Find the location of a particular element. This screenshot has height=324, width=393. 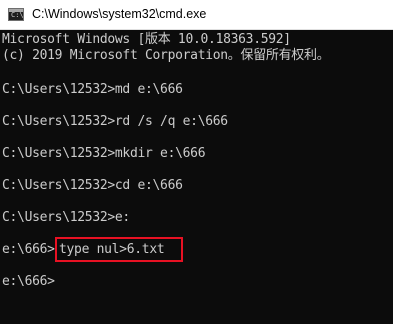

console-line-mkdir: C:\Users\12532>mkdir e:\666 is located at coordinates (104, 153).